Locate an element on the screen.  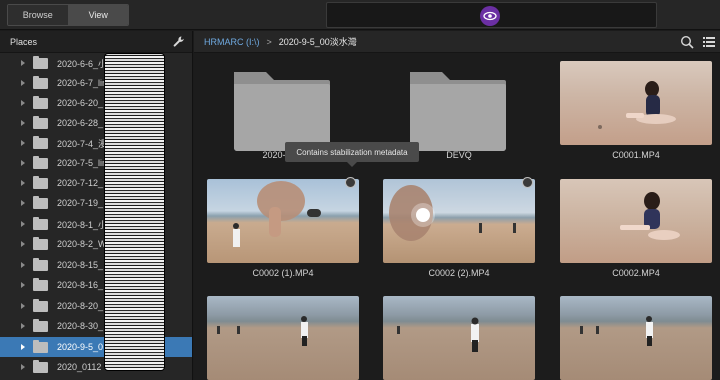
app-title-area is located at coordinates (491, 15).